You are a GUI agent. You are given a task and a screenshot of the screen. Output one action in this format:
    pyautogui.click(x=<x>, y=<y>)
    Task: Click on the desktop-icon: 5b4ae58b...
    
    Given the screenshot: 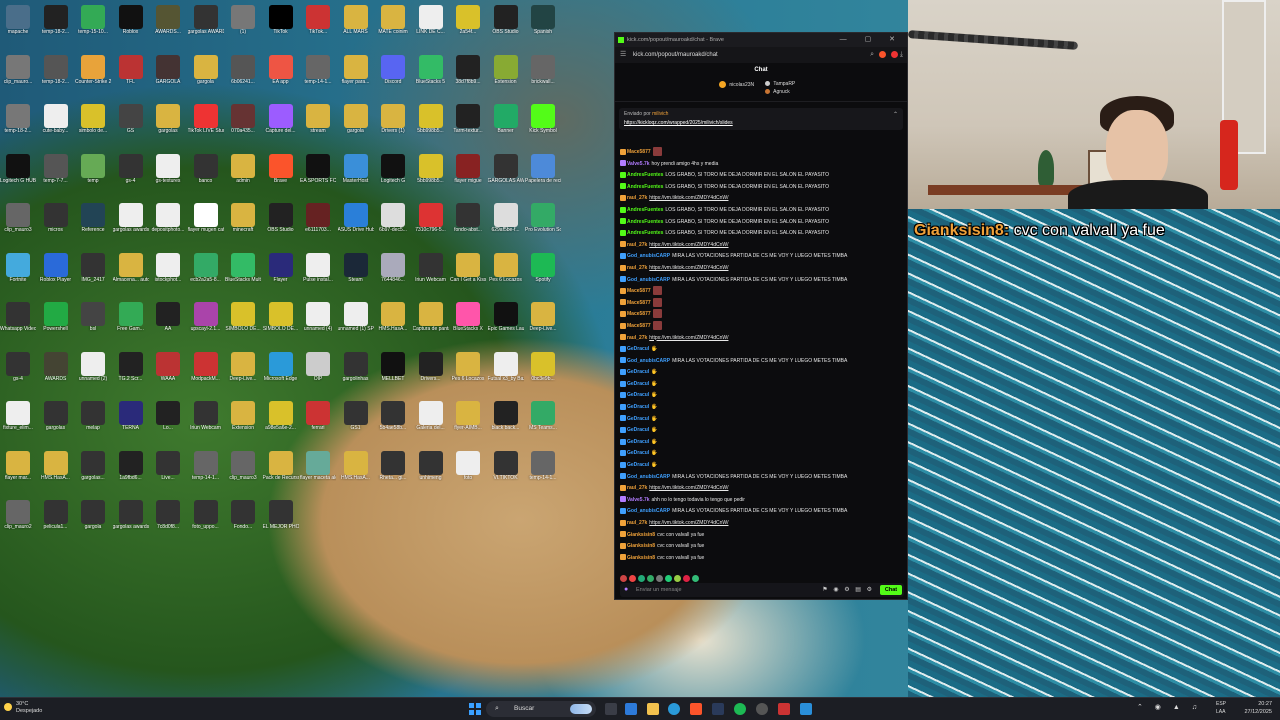 What is the action you would take?
    pyautogui.click(x=393, y=425)
    